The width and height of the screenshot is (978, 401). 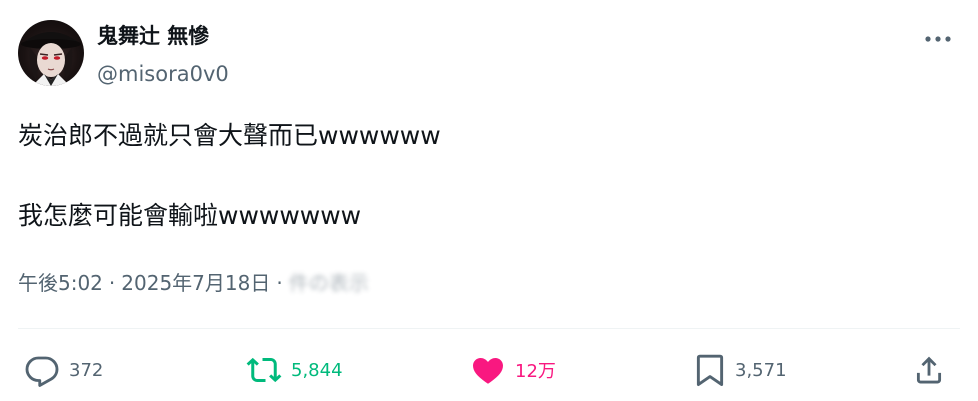 What do you see at coordinates (710, 370) in the screenshot?
I see `bookmark-icon` at bounding box center [710, 370].